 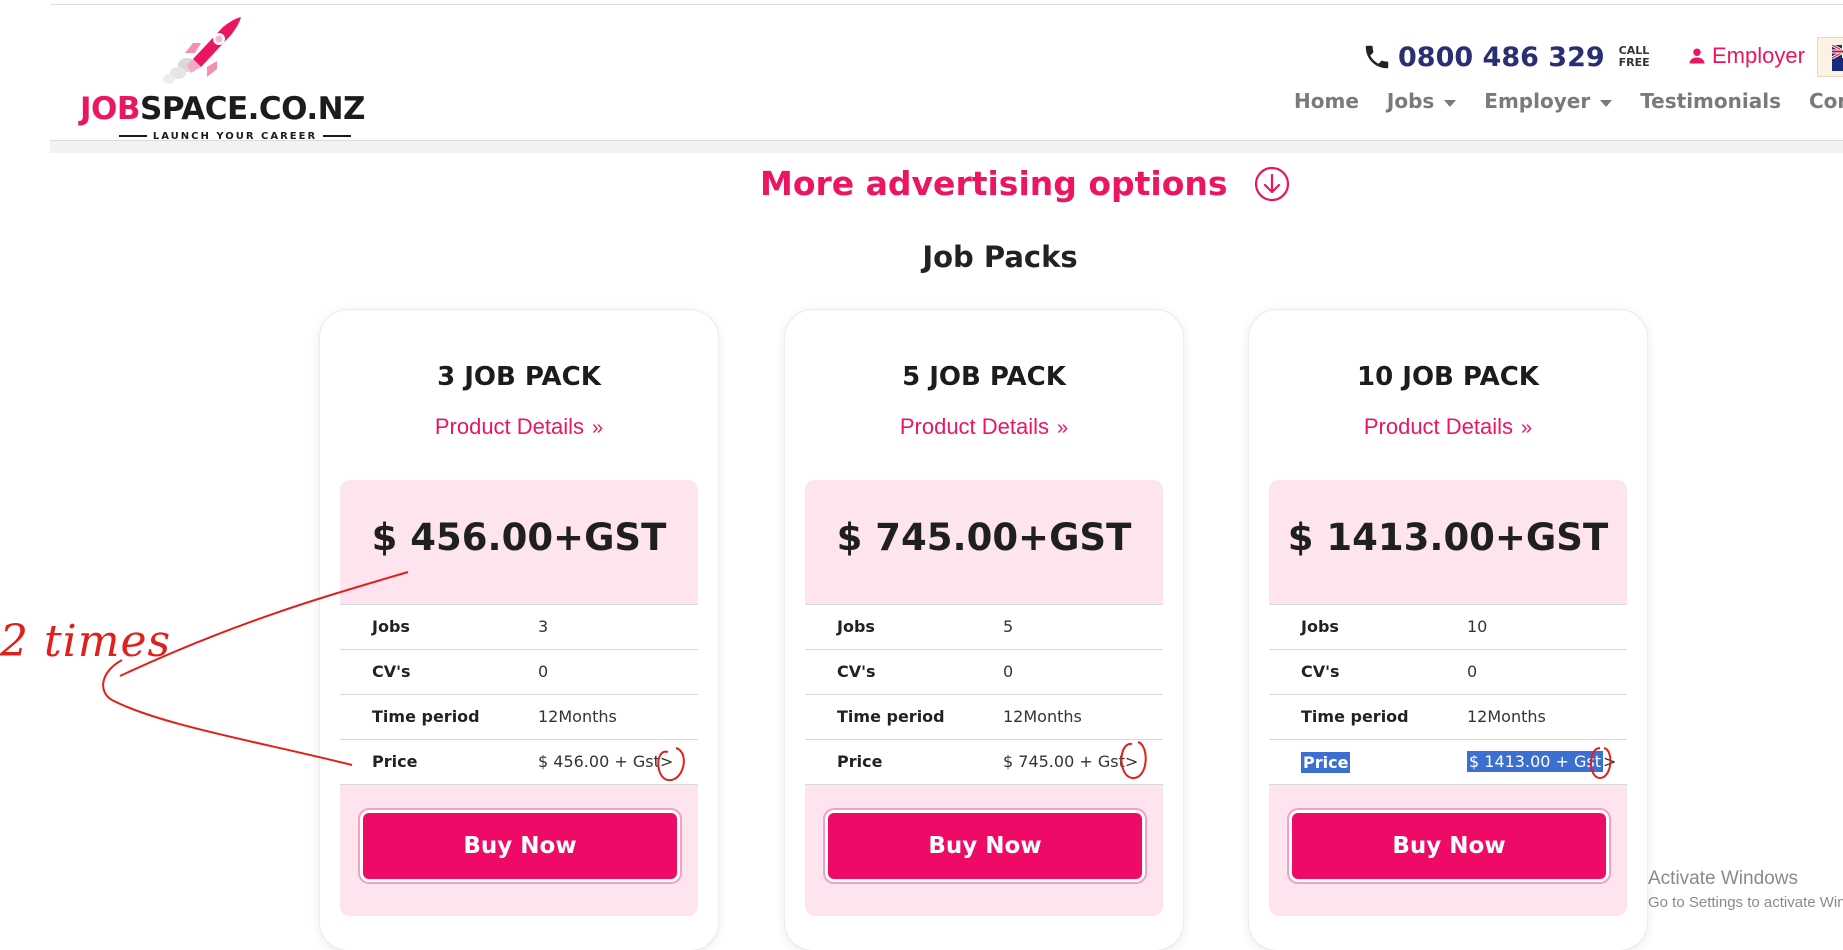 I want to click on nav-home: Home, so click(x=1326, y=101).